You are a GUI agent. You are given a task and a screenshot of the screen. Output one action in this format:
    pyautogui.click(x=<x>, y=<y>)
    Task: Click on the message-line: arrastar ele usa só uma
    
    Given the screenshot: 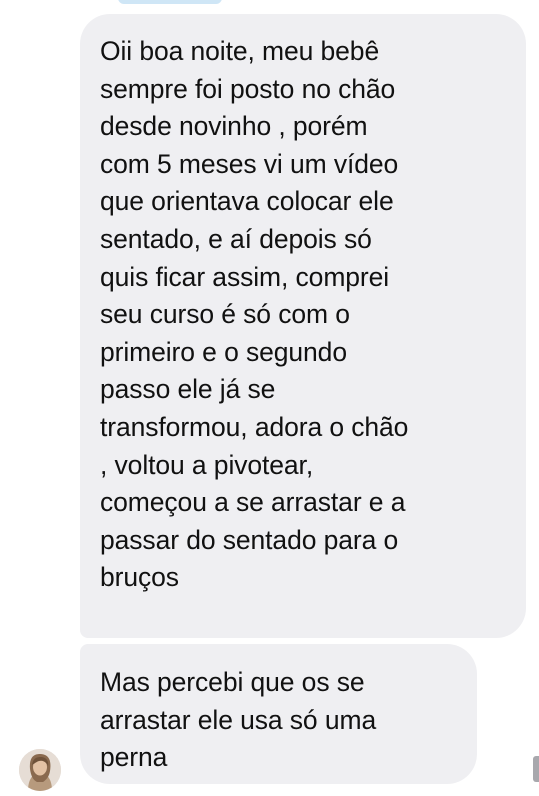 What is the action you would take?
    pyautogui.click(x=238, y=719)
    